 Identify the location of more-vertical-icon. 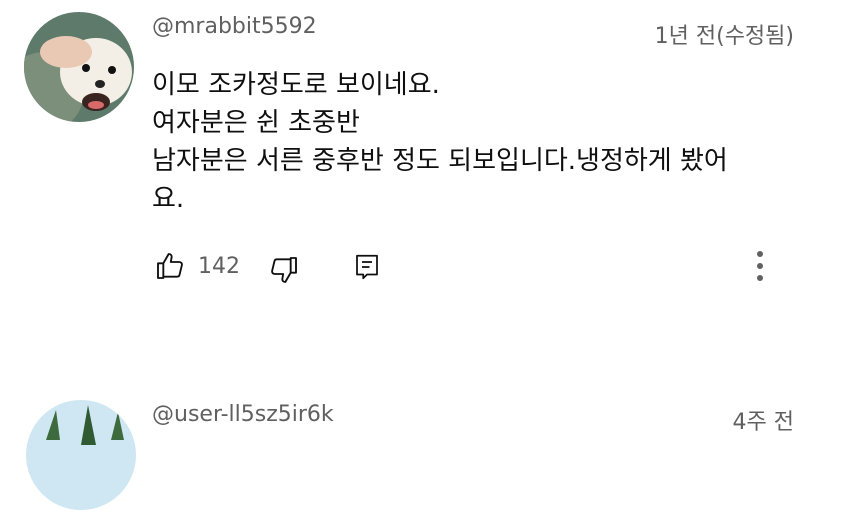
(760, 266).